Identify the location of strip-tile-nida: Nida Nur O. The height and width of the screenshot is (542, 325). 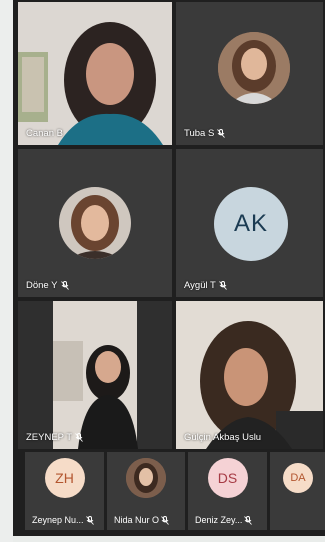
(146, 491).